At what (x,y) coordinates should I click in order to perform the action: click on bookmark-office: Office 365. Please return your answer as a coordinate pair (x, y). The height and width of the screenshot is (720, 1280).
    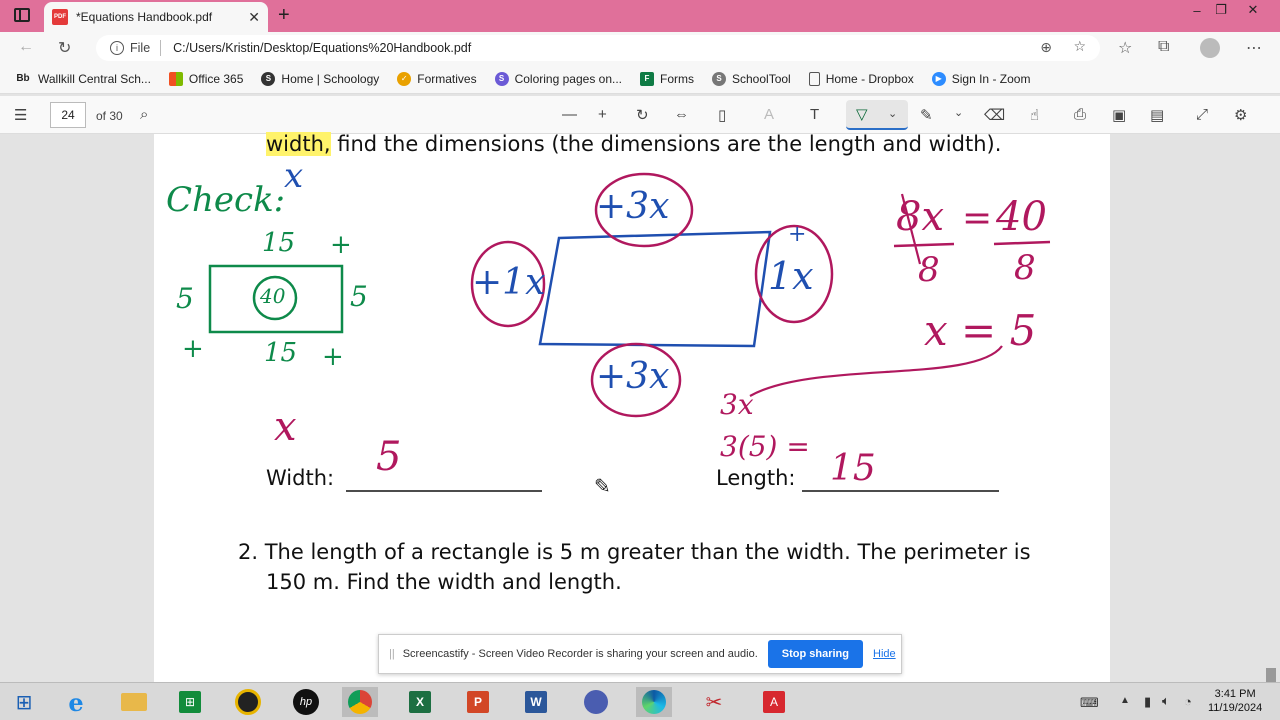
    Looking at the image, I should click on (205, 78).